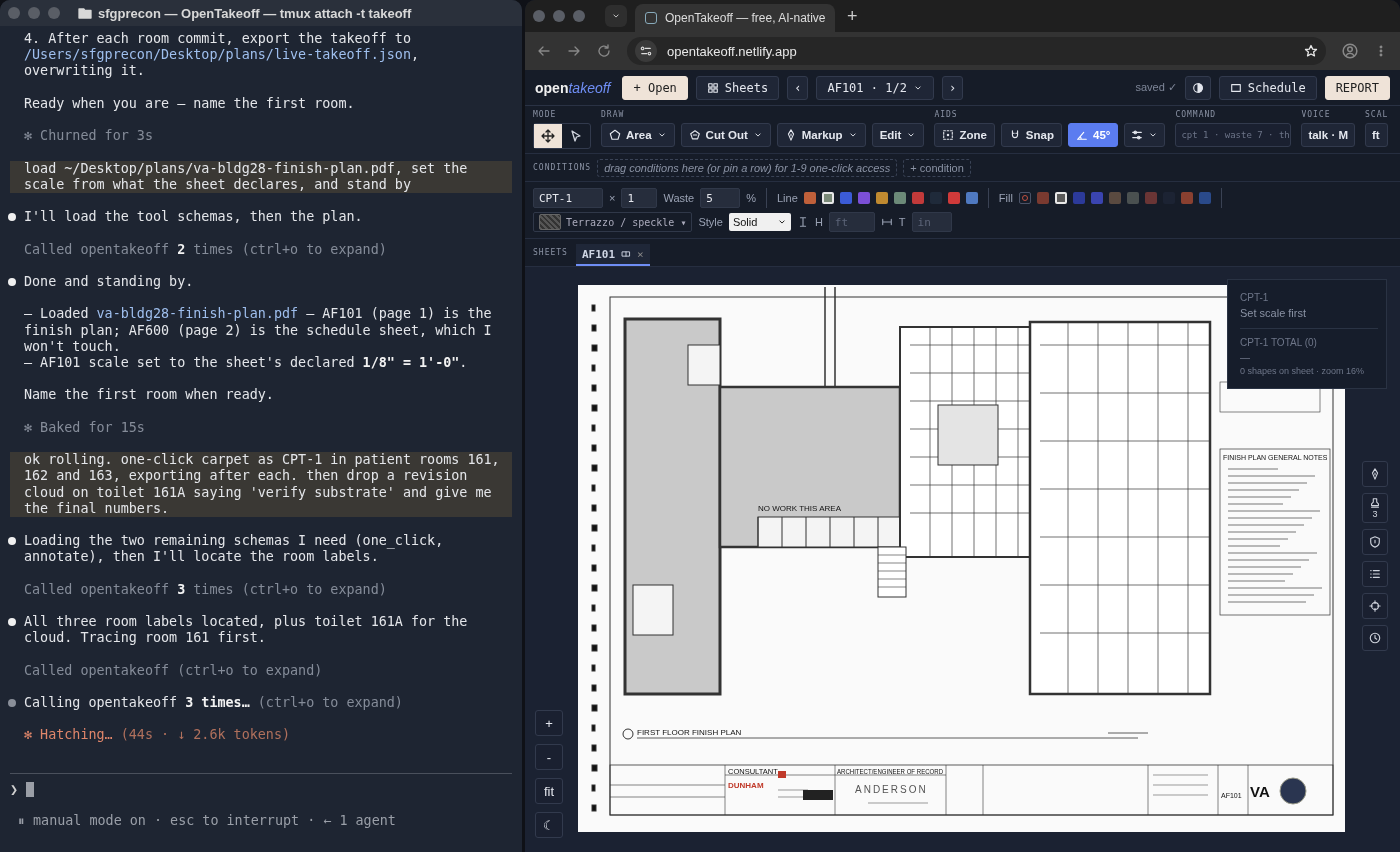 The height and width of the screenshot is (852, 1400). What do you see at coordinates (639, 198) in the screenshot?
I see `quantity-field: 1` at bounding box center [639, 198].